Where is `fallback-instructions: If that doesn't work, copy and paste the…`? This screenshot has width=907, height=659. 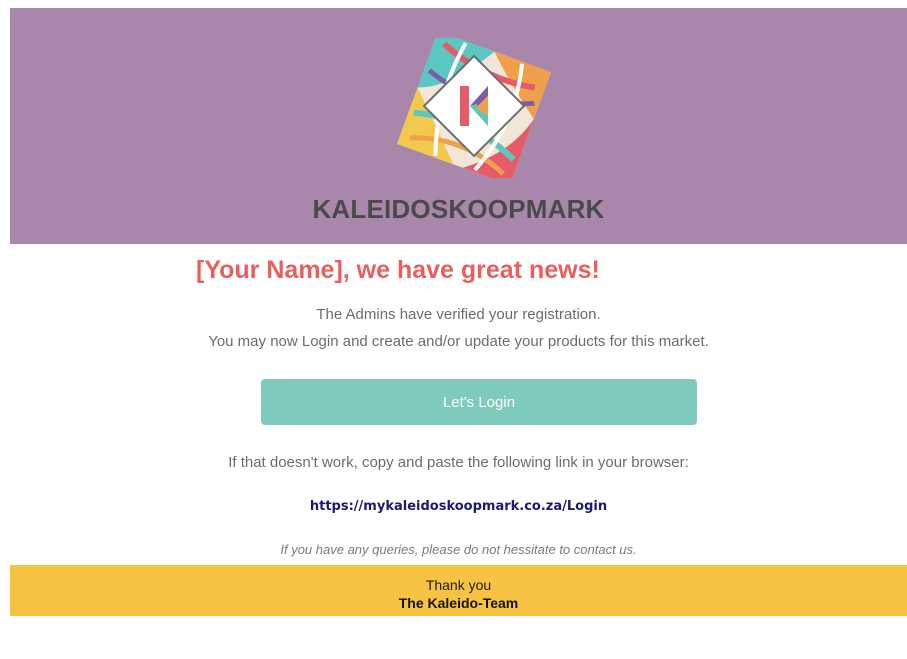 fallback-instructions: If that doesn't work, copy and paste the… is located at coordinates (458, 462).